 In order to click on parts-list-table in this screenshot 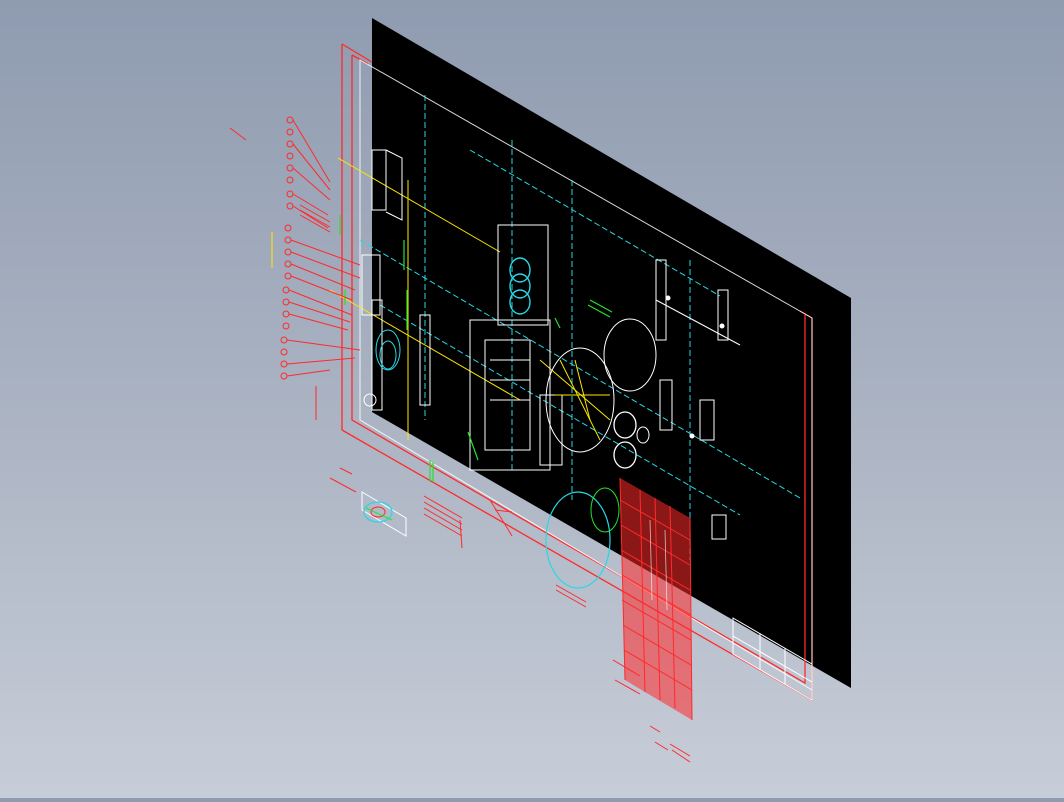, I will do `click(652, 599)`.